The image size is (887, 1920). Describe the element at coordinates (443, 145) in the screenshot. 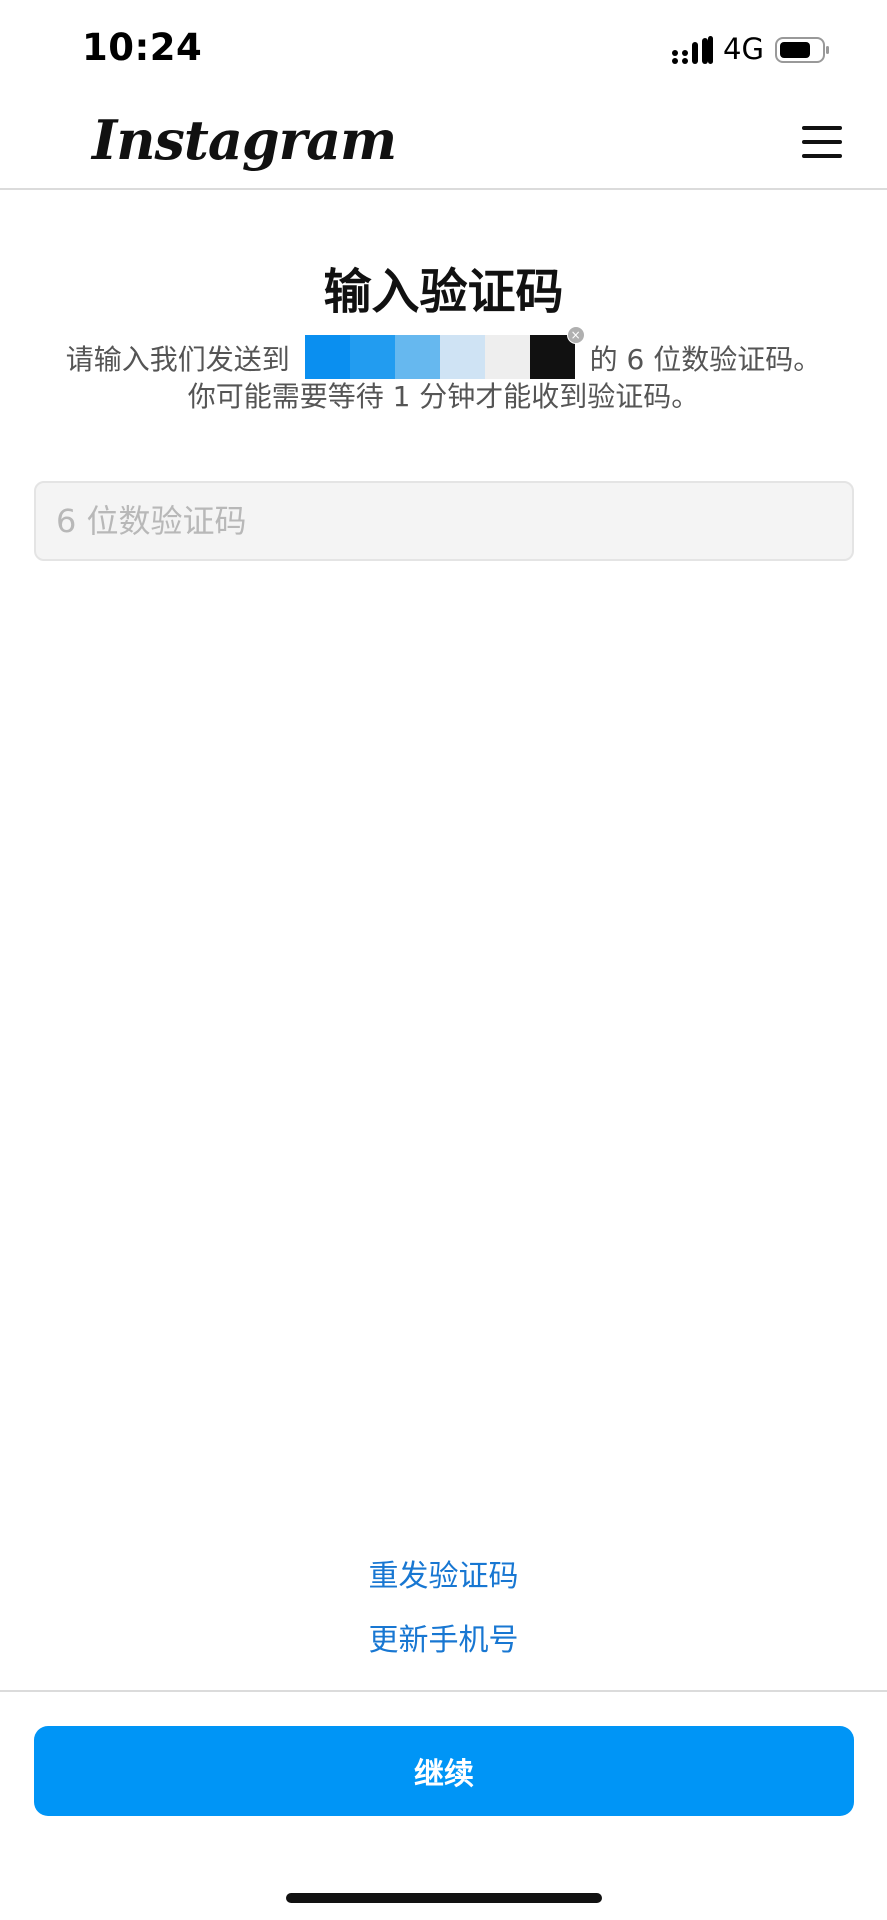

I see `app-header: Instagram` at that location.